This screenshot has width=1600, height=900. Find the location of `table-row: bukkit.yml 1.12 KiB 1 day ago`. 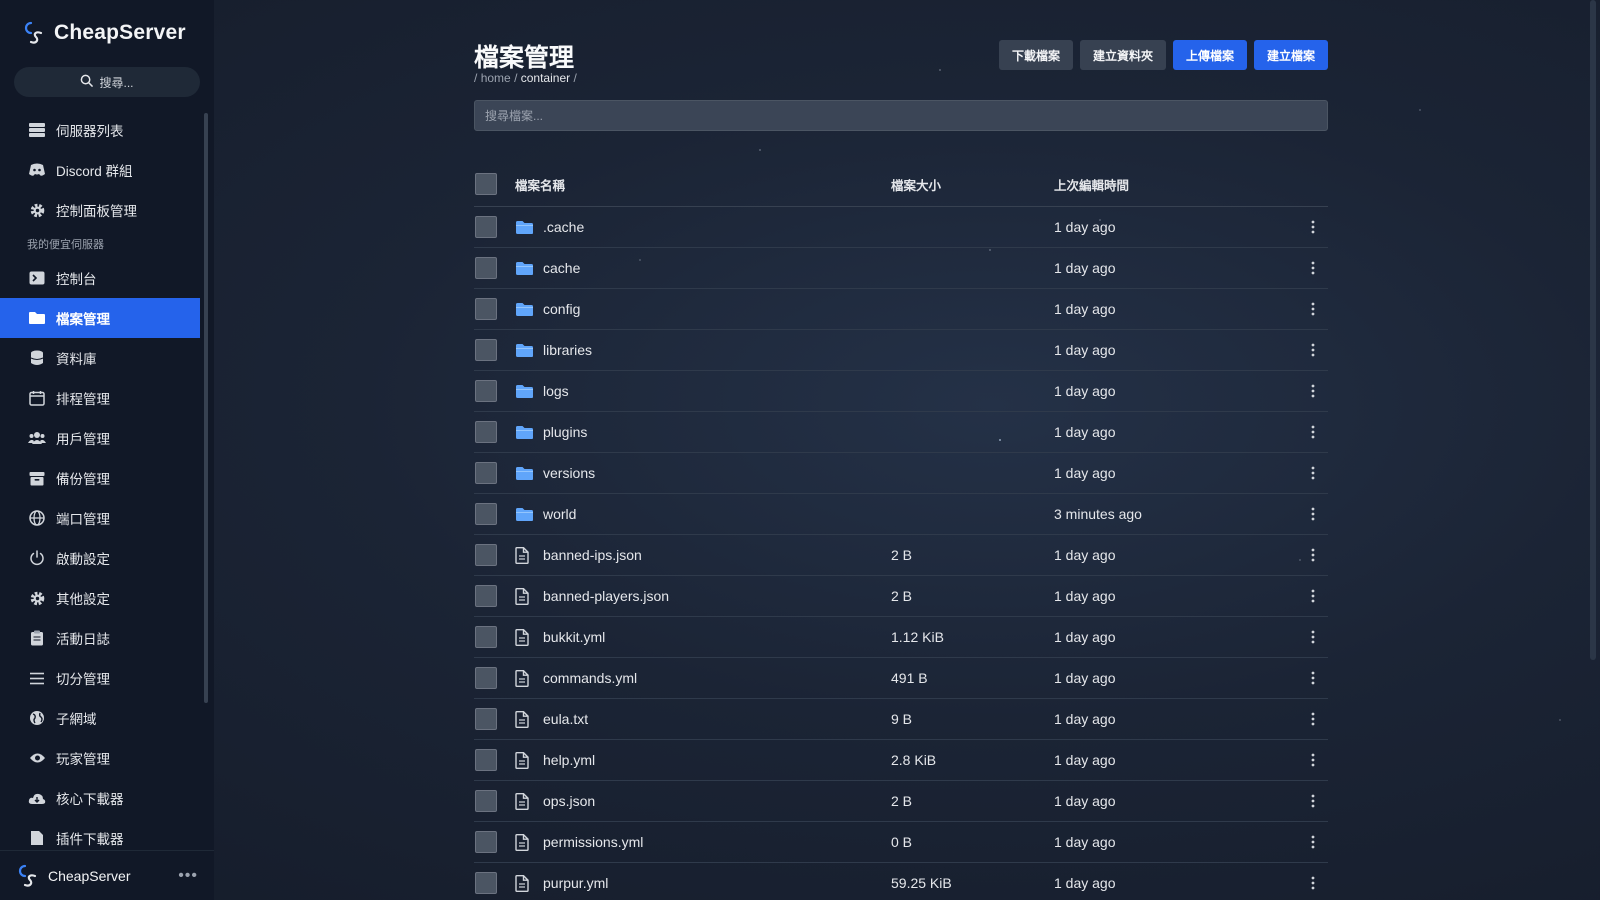

table-row: bukkit.yml 1.12 KiB 1 day ago is located at coordinates (901, 637).